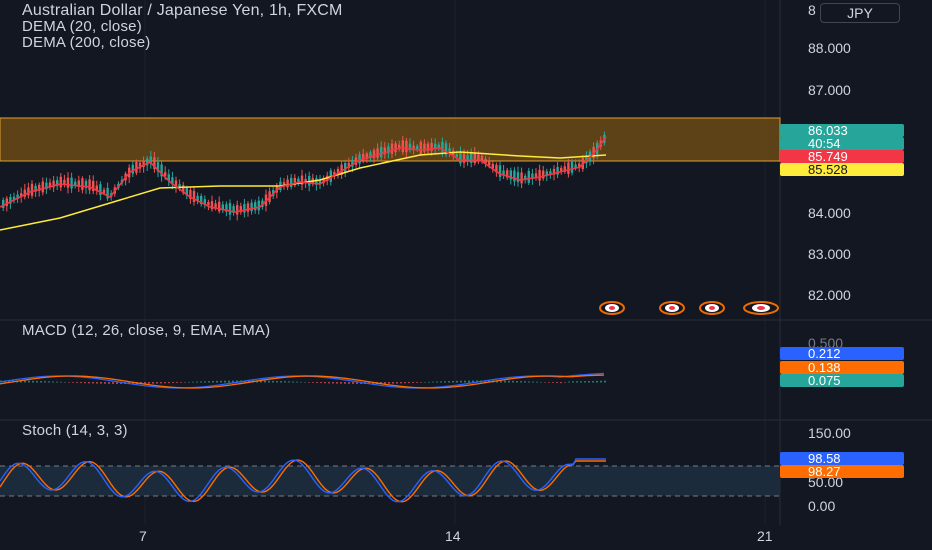 The image size is (932, 550). Describe the element at coordinates (390, 139) in the screenshot. I see `resistance-zone` at that location.